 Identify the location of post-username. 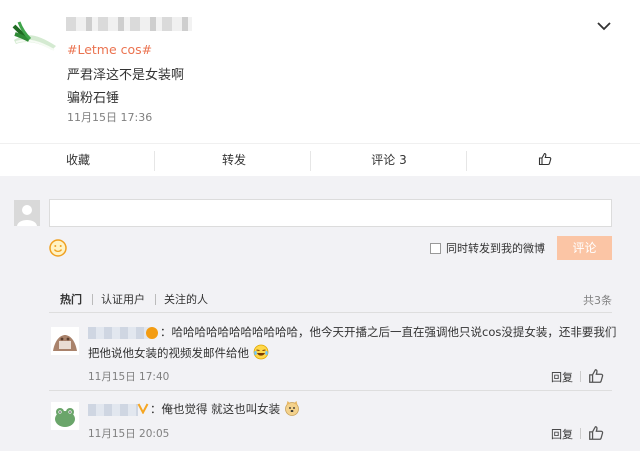
(129, 24).